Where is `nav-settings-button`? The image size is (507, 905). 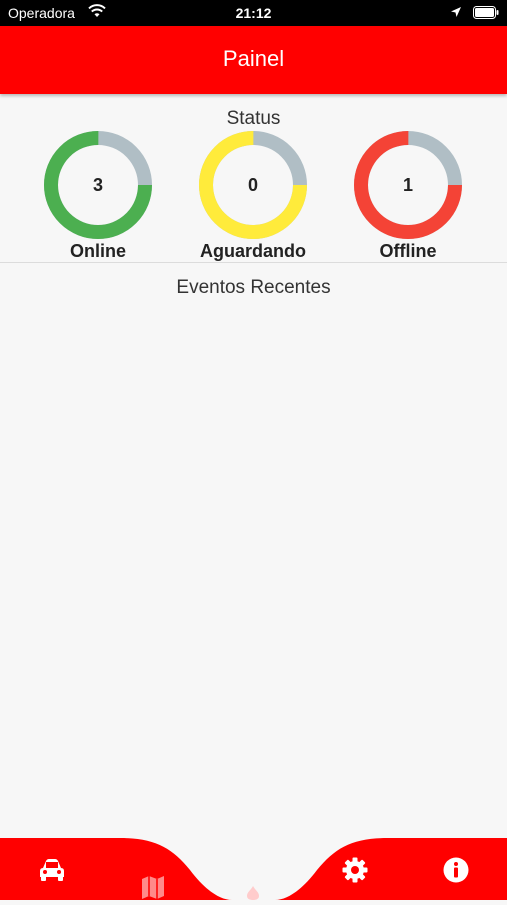 nav-settings-button is located at coordinates (355, 872).